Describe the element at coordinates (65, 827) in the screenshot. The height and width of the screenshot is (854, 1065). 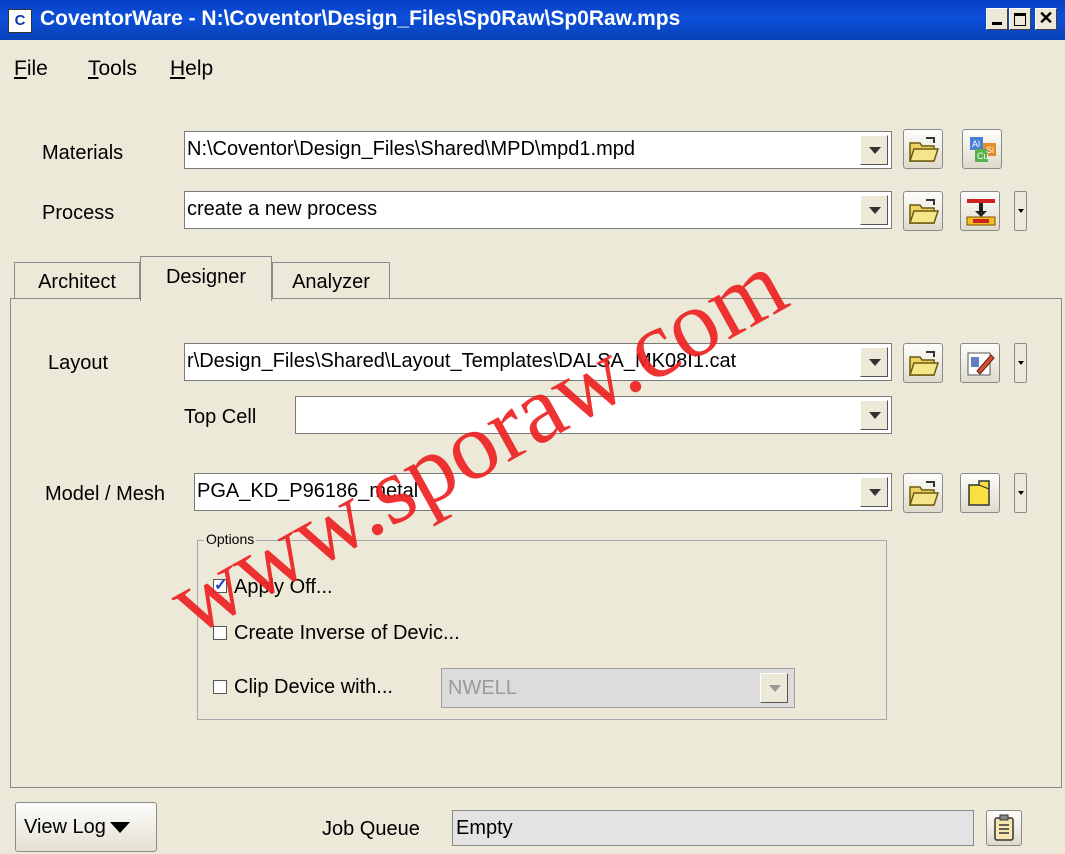
I see `view-log-label: View Log` at that location.